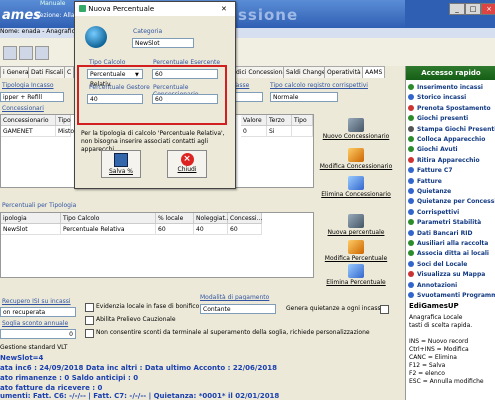  What do you see at coordinates (279, 131) in the screenshot?
I see `table-cell: Si` at bounding box center [279, 131].